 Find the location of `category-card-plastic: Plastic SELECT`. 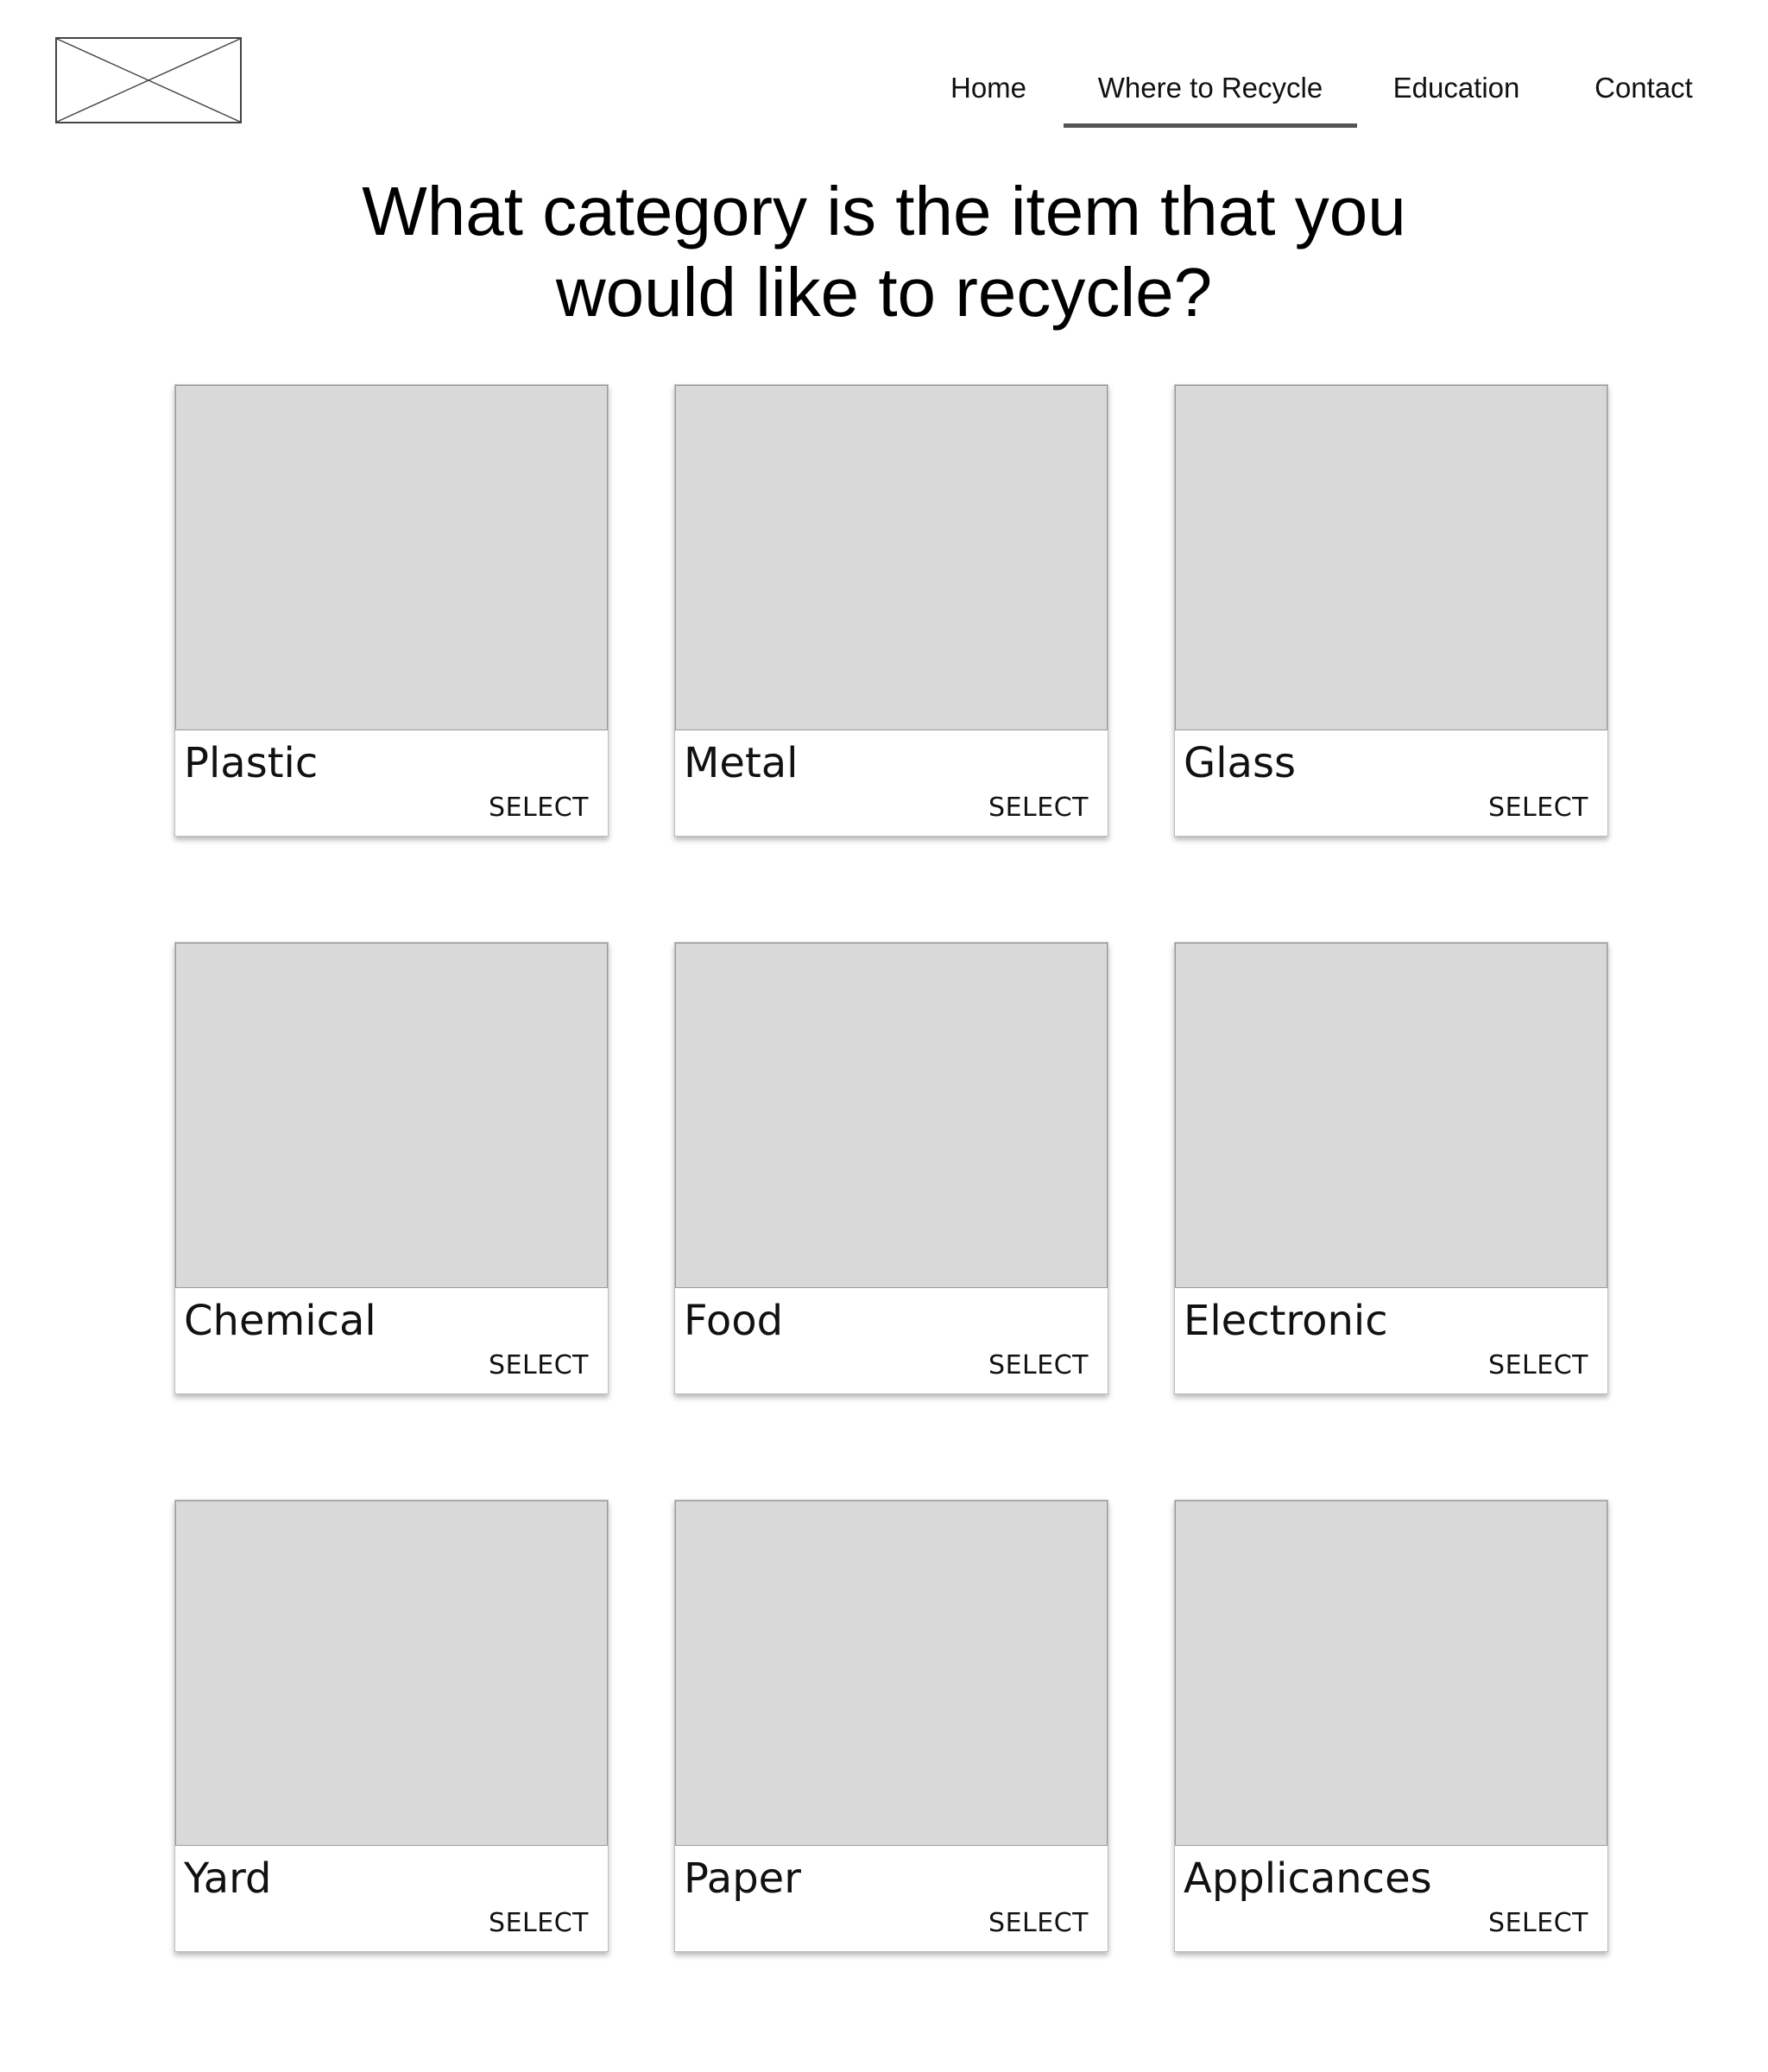

category-card-plastic: Plastic SELECT is located at coordinates (392, 610).